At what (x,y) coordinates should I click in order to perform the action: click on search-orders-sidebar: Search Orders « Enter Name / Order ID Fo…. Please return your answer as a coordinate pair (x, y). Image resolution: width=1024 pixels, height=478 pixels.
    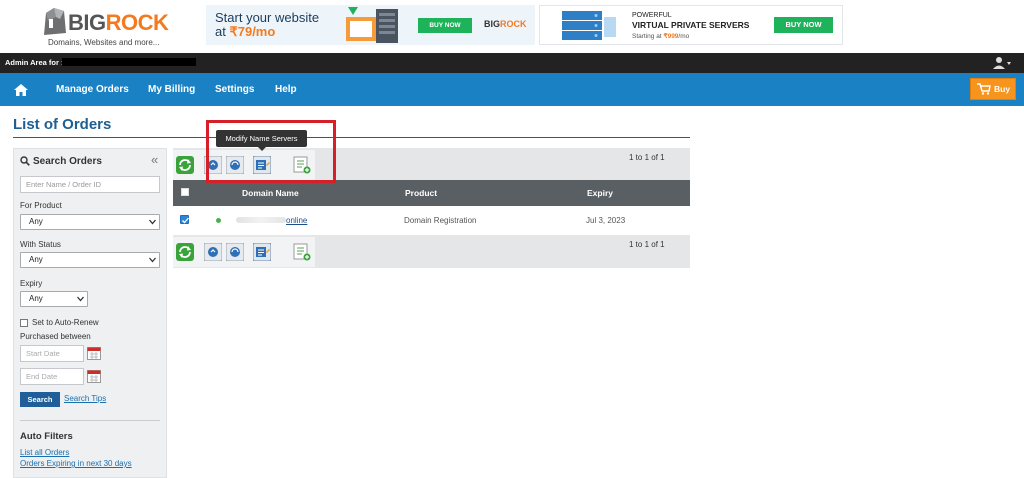
    Looking at the image, I should click on (90, 313).